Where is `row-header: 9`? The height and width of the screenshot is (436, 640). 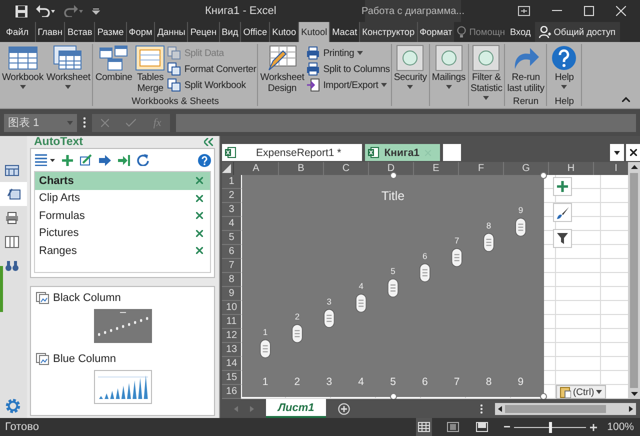 row-header: 9 is located at coordinates (231, 294).